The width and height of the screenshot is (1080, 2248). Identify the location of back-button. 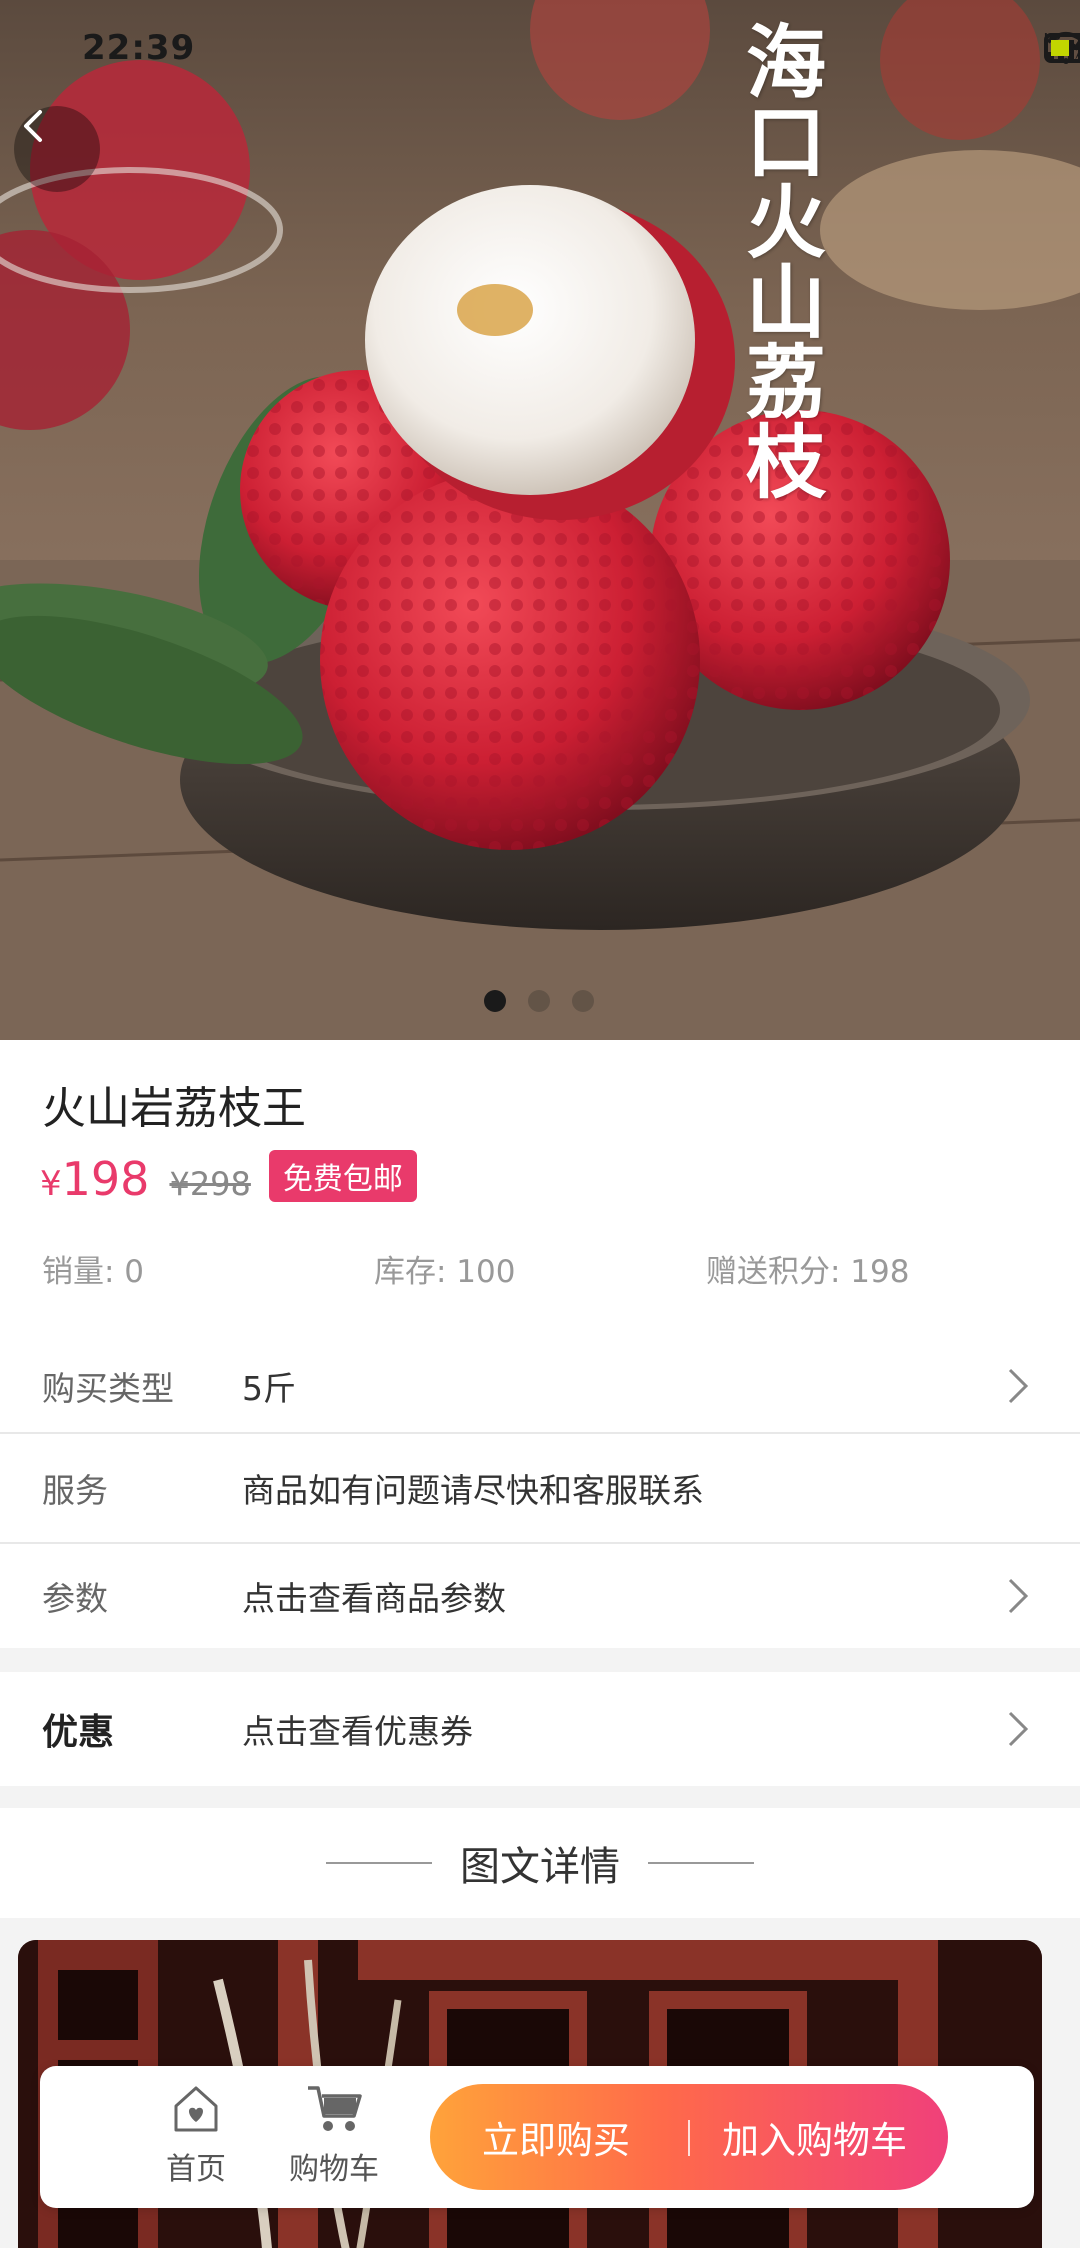
(57, 149).